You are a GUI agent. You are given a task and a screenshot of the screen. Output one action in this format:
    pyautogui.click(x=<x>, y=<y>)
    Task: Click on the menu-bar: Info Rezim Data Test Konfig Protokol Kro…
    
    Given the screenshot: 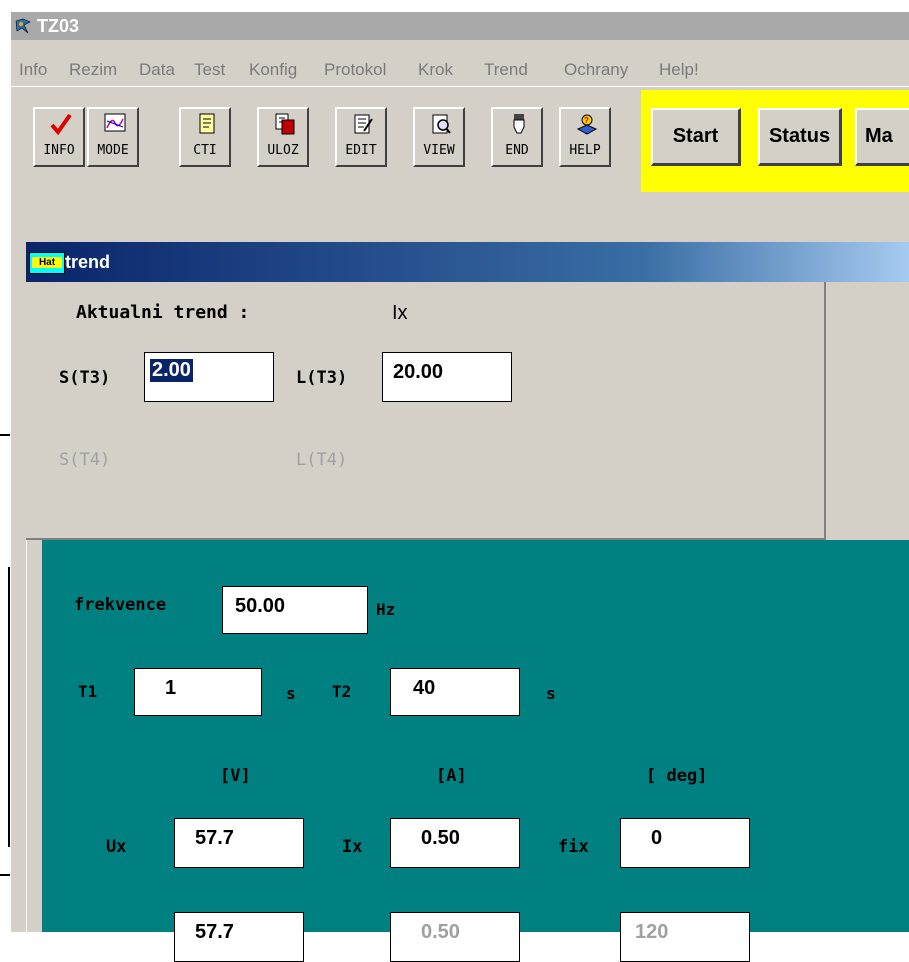 What is the action you would take?
    pyautogui.click(x=460, y=63)
    